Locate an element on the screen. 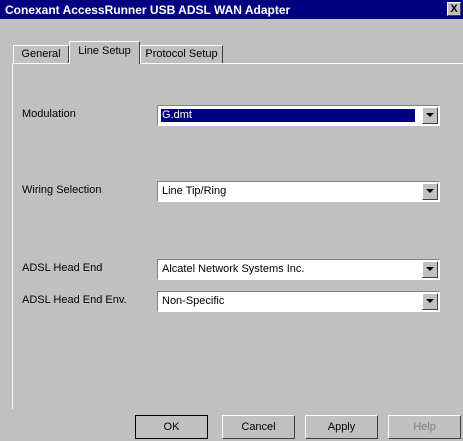 Image resolution: width=463 pixels, height=441 pixels. wiring-selection-label: Wiring Selection is located at coordinates (62, 190).